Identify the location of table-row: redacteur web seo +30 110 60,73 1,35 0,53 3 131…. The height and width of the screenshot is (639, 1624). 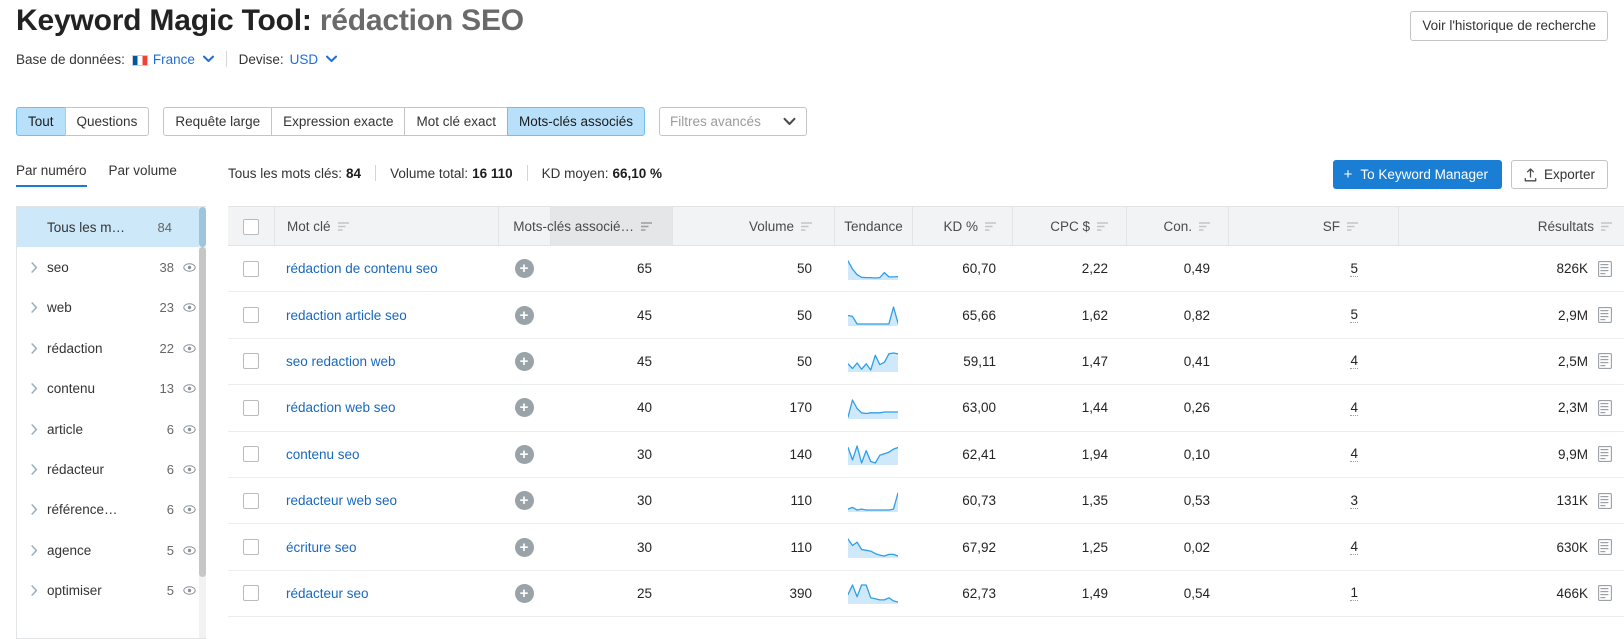
(926, 501).